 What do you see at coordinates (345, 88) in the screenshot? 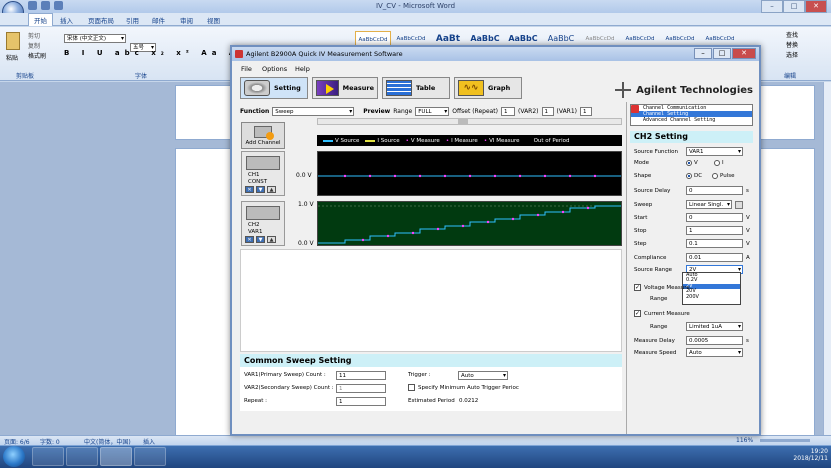
I see `measure-button: Measure` at bounding box center [345, 88].